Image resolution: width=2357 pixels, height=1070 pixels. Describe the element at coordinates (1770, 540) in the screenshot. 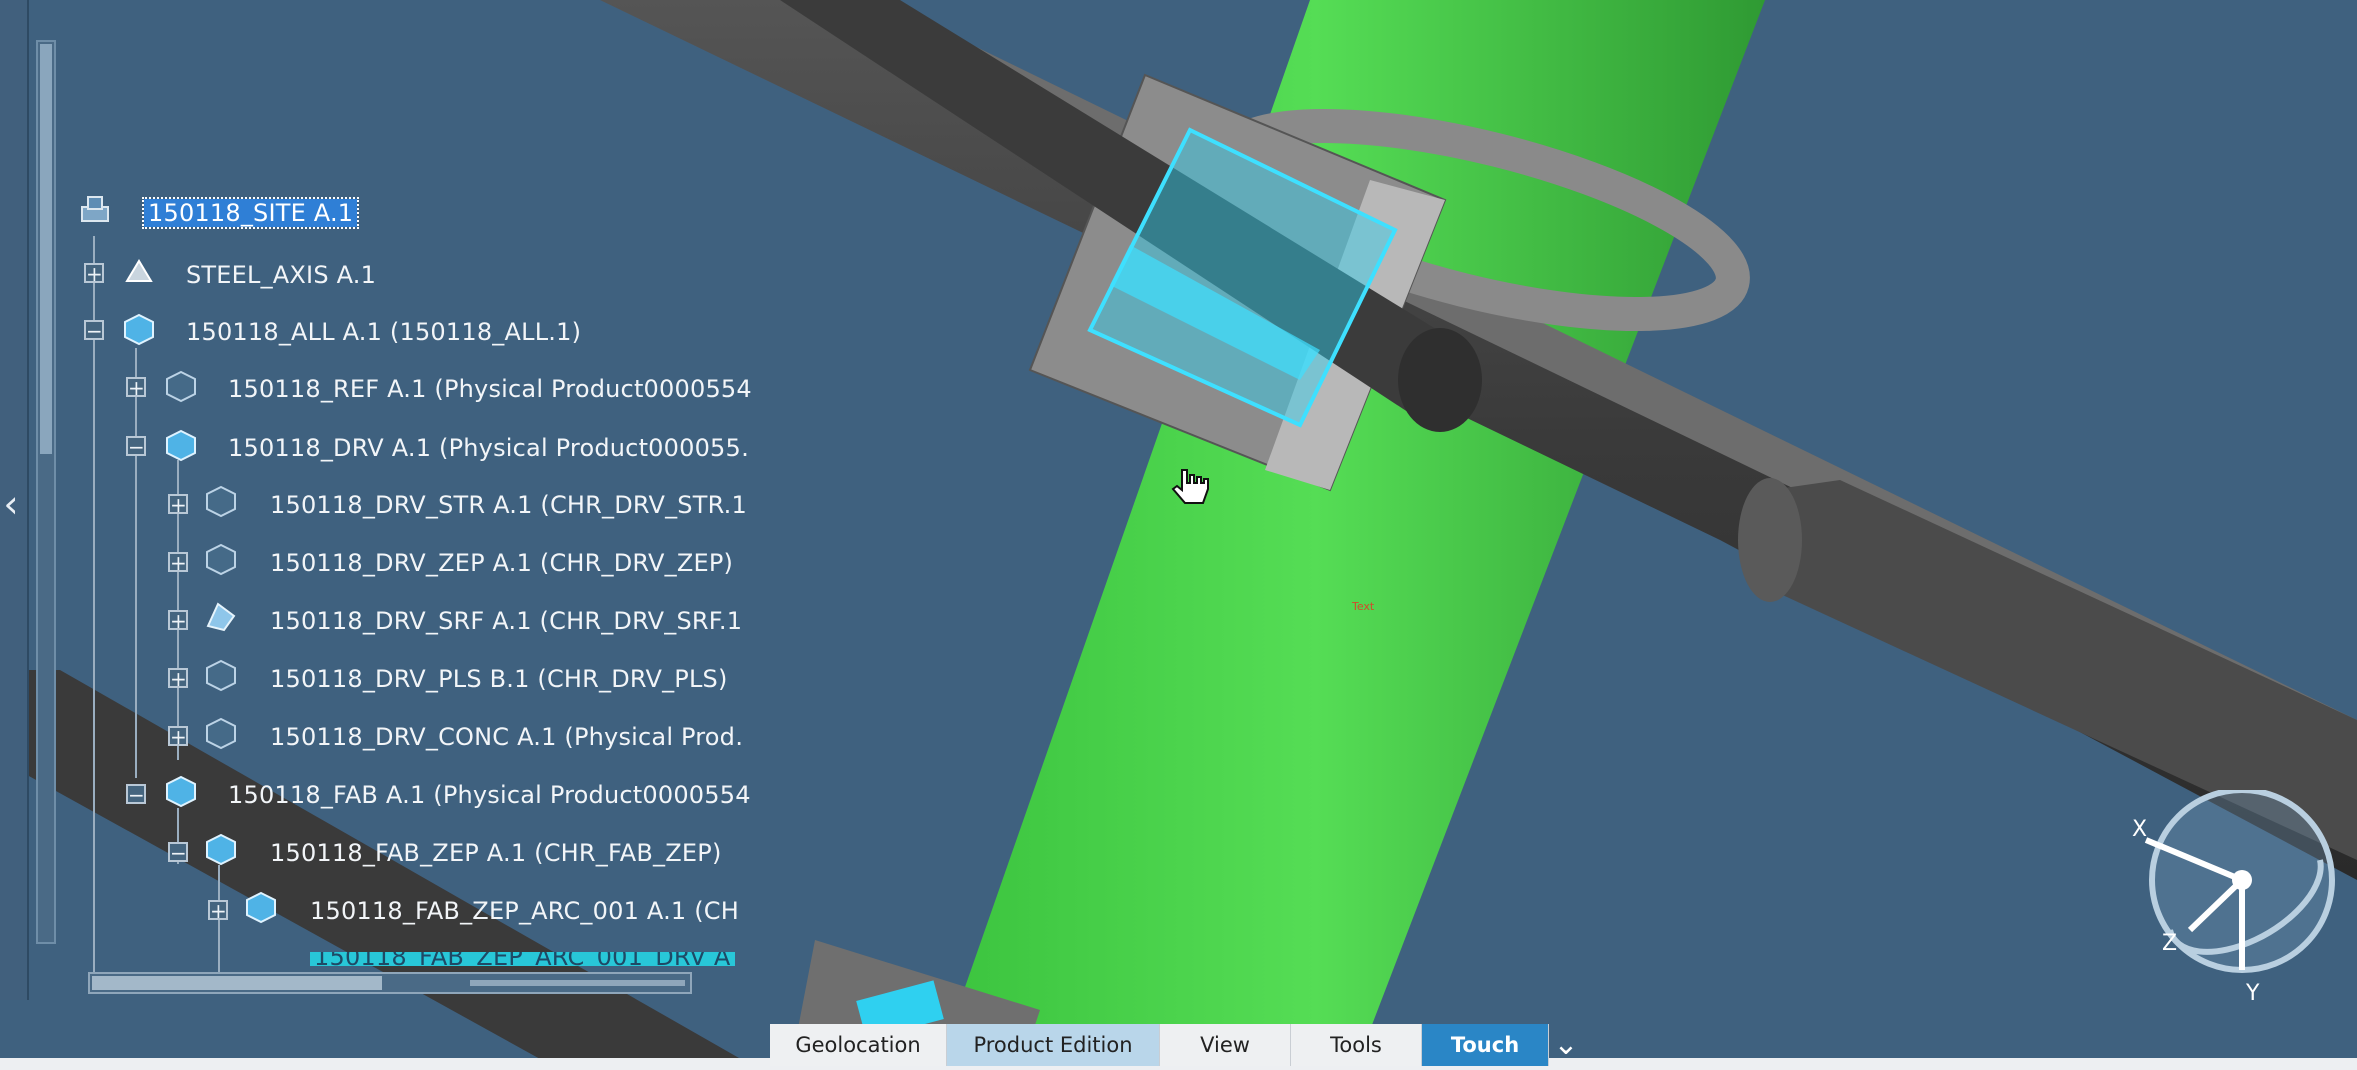

I see `cylinder-cap` at that location.